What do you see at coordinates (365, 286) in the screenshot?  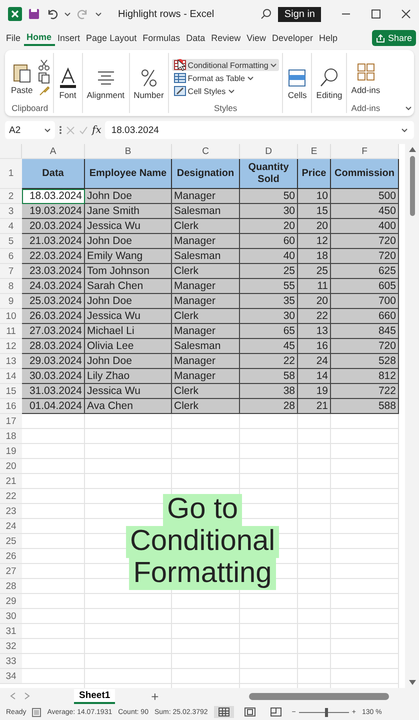 I see `table-cell: 605` at bounding box center [365, 286].